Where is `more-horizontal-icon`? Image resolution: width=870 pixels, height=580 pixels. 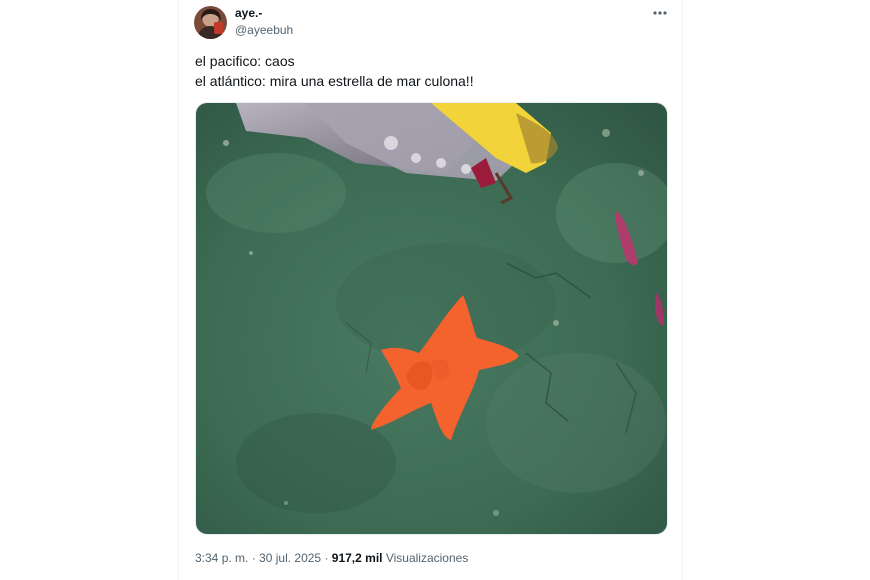 more-horizontal-icon is located at coordinates (660, 13).